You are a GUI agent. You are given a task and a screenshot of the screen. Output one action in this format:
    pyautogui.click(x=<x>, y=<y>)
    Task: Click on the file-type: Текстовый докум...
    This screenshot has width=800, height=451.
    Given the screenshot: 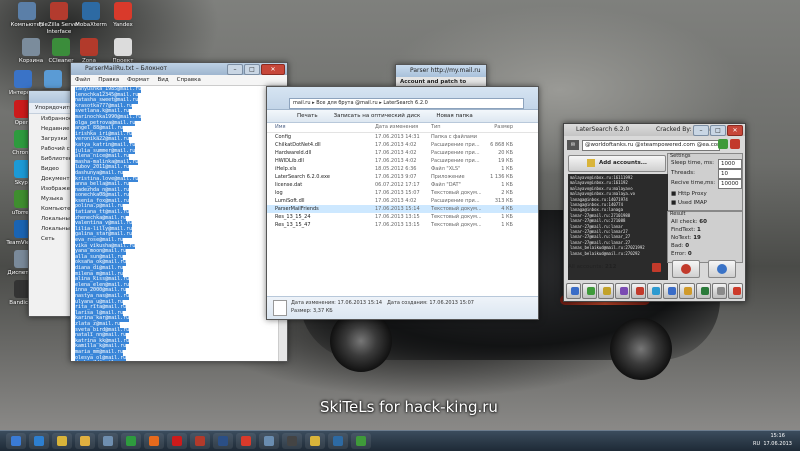 What is the action you would take?
    pyautogui.click(x=456, y=217)
    